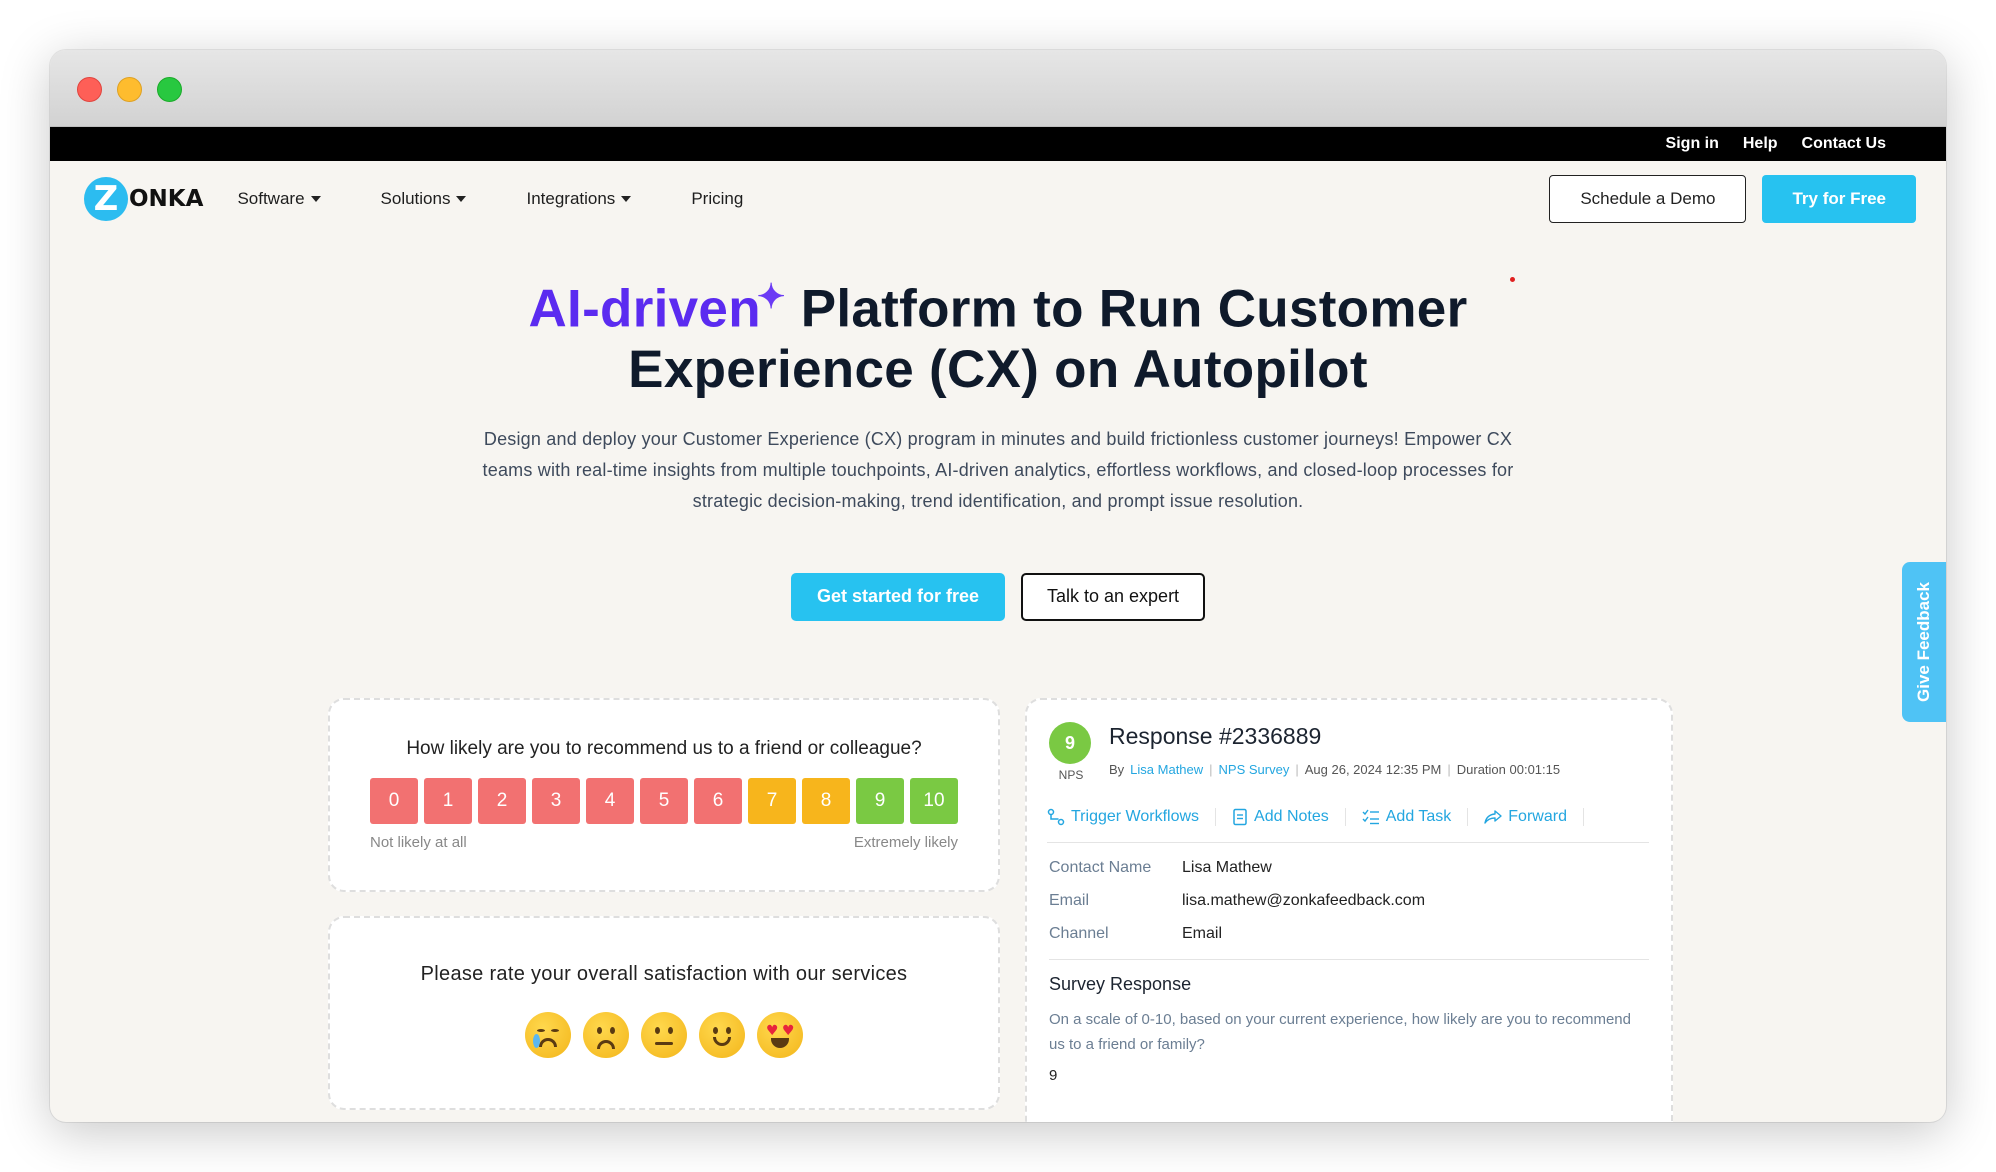 This screenshot has height=1172, width=1996. I want to click on nps-option-3: 3, so click(556, 801).